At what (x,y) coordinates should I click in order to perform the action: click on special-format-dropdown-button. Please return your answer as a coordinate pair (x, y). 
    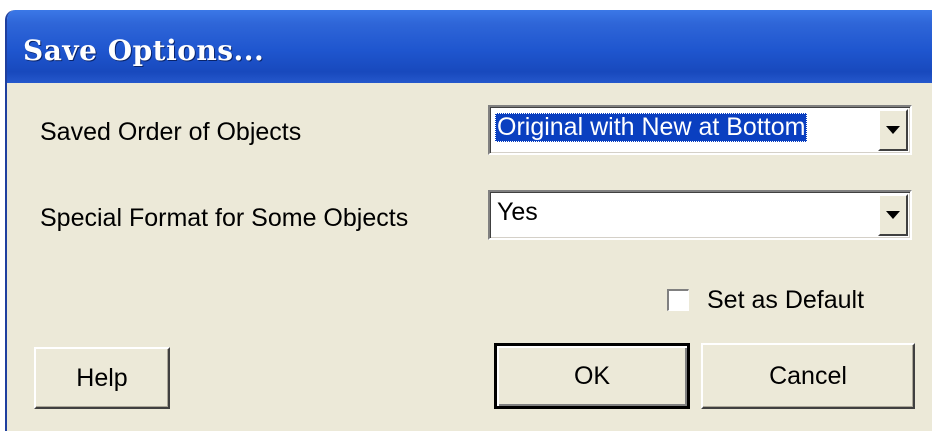
    Looking at the image, I should click on (893, 215).